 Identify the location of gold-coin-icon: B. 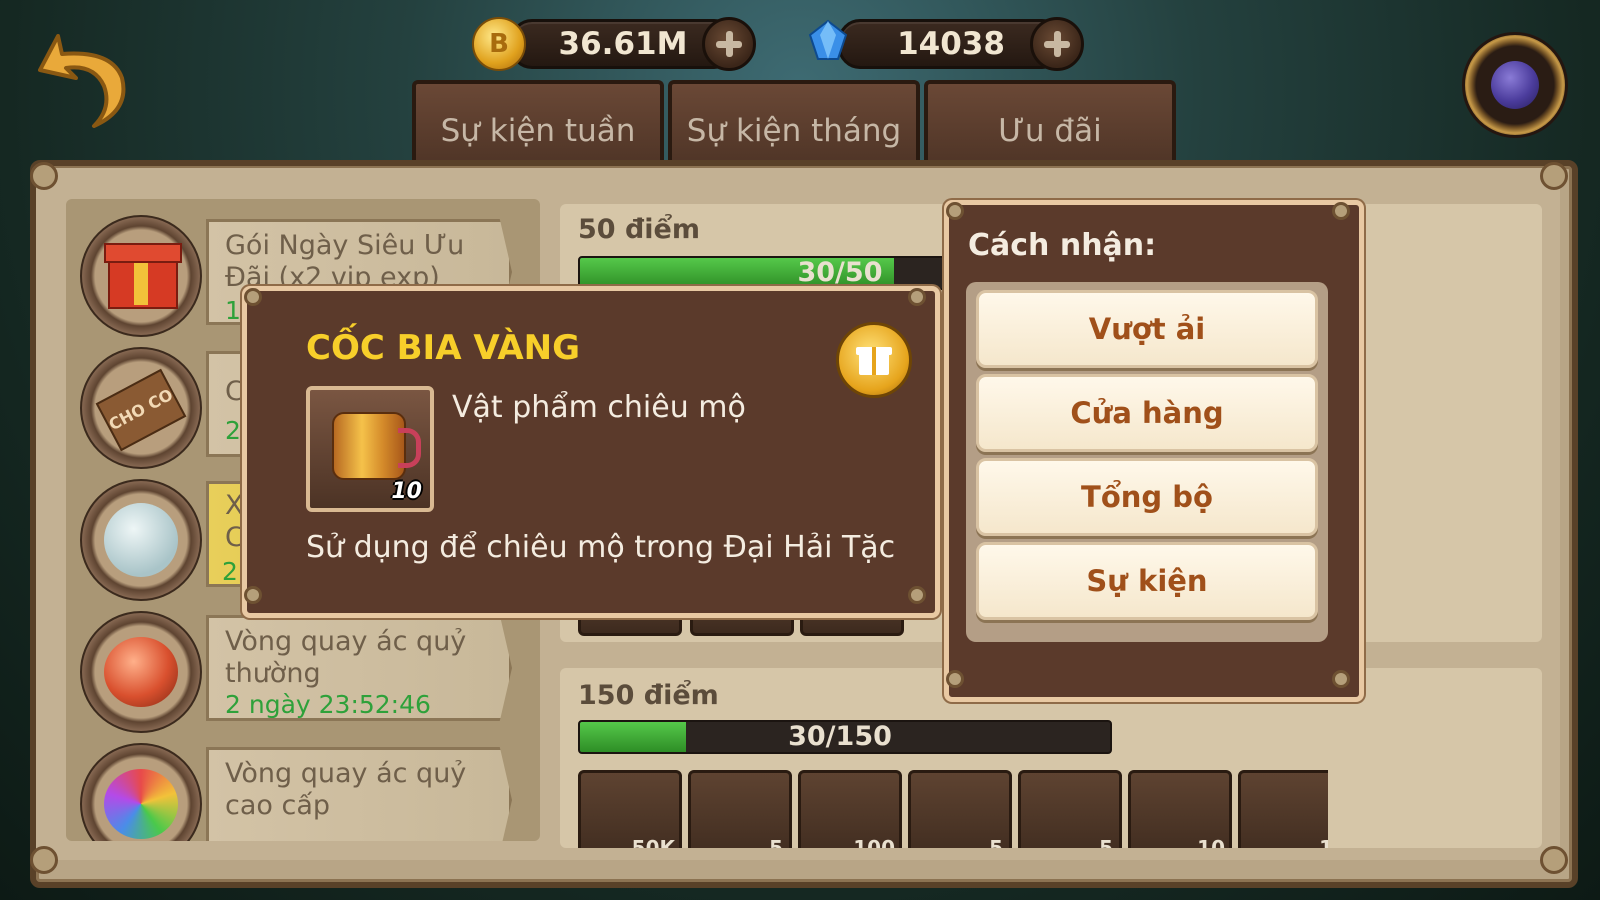
(499, 44).